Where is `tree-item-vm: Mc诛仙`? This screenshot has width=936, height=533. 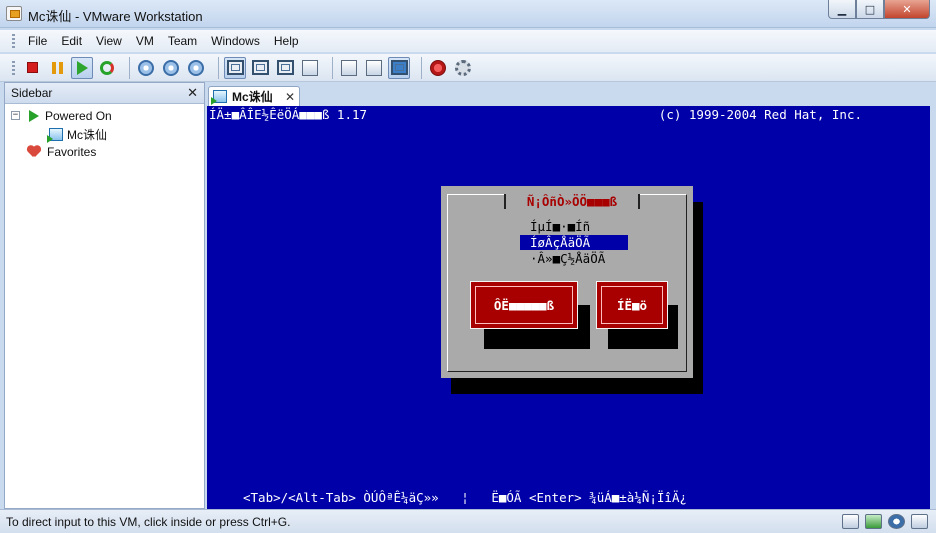 tree-item-vm: Mc诛仙 is located at coordinates (104, 134).